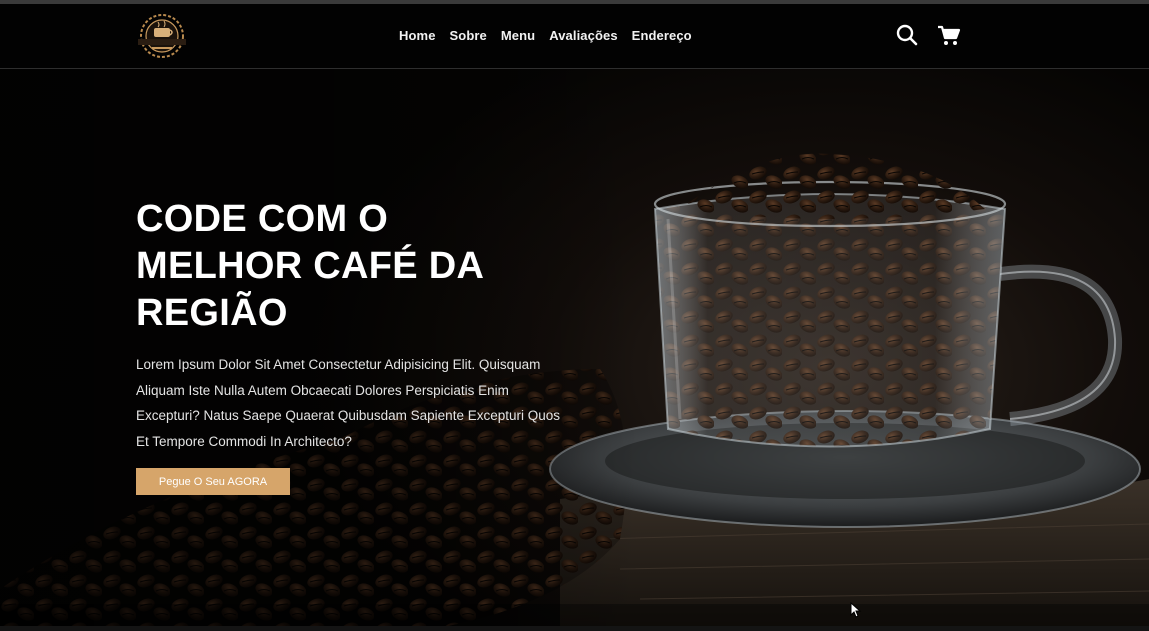 Image resolution: width=1149 pixels, height=631 pixels. Describe the element at coordinates (518, 36) in the screenshot. I see `nav-menu: Menu` at that location.